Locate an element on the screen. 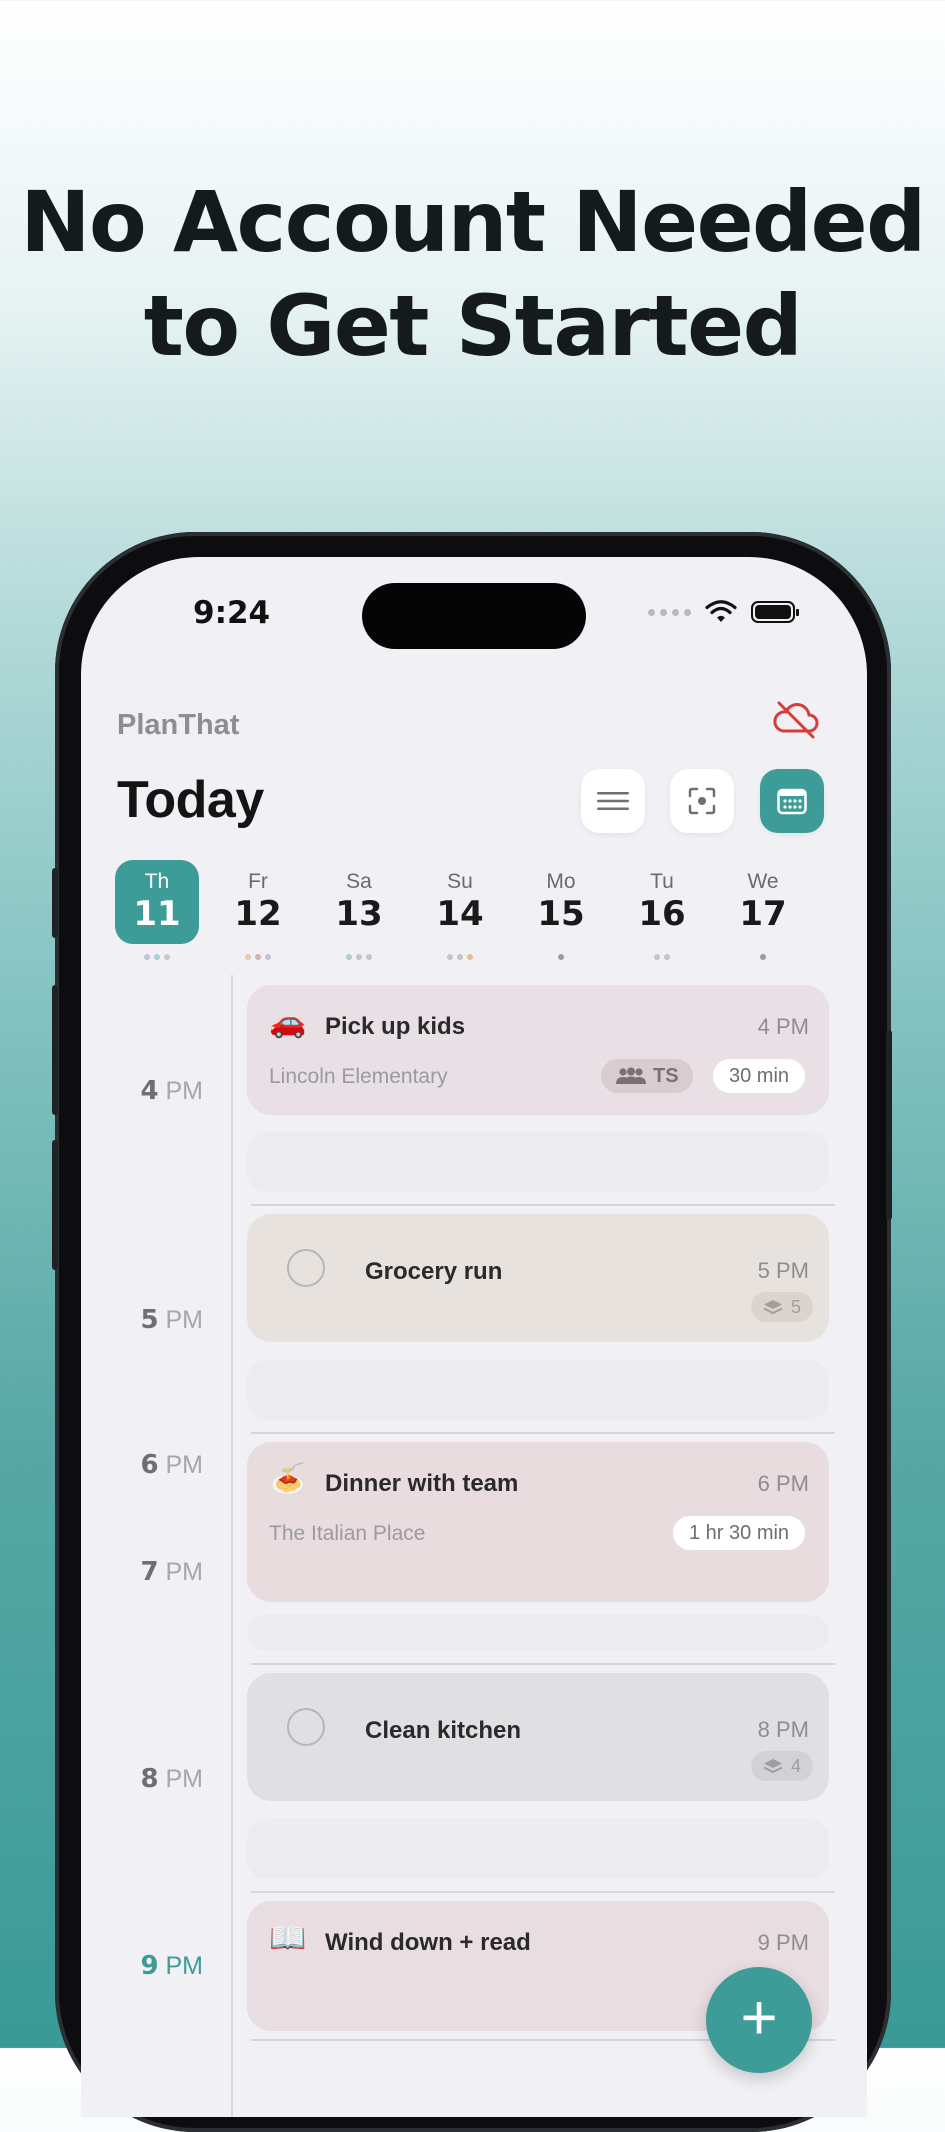 The height and width of the screenshot is (2132, 945). headline-line-1: No Account Needed is located at coordinates (473, 222).